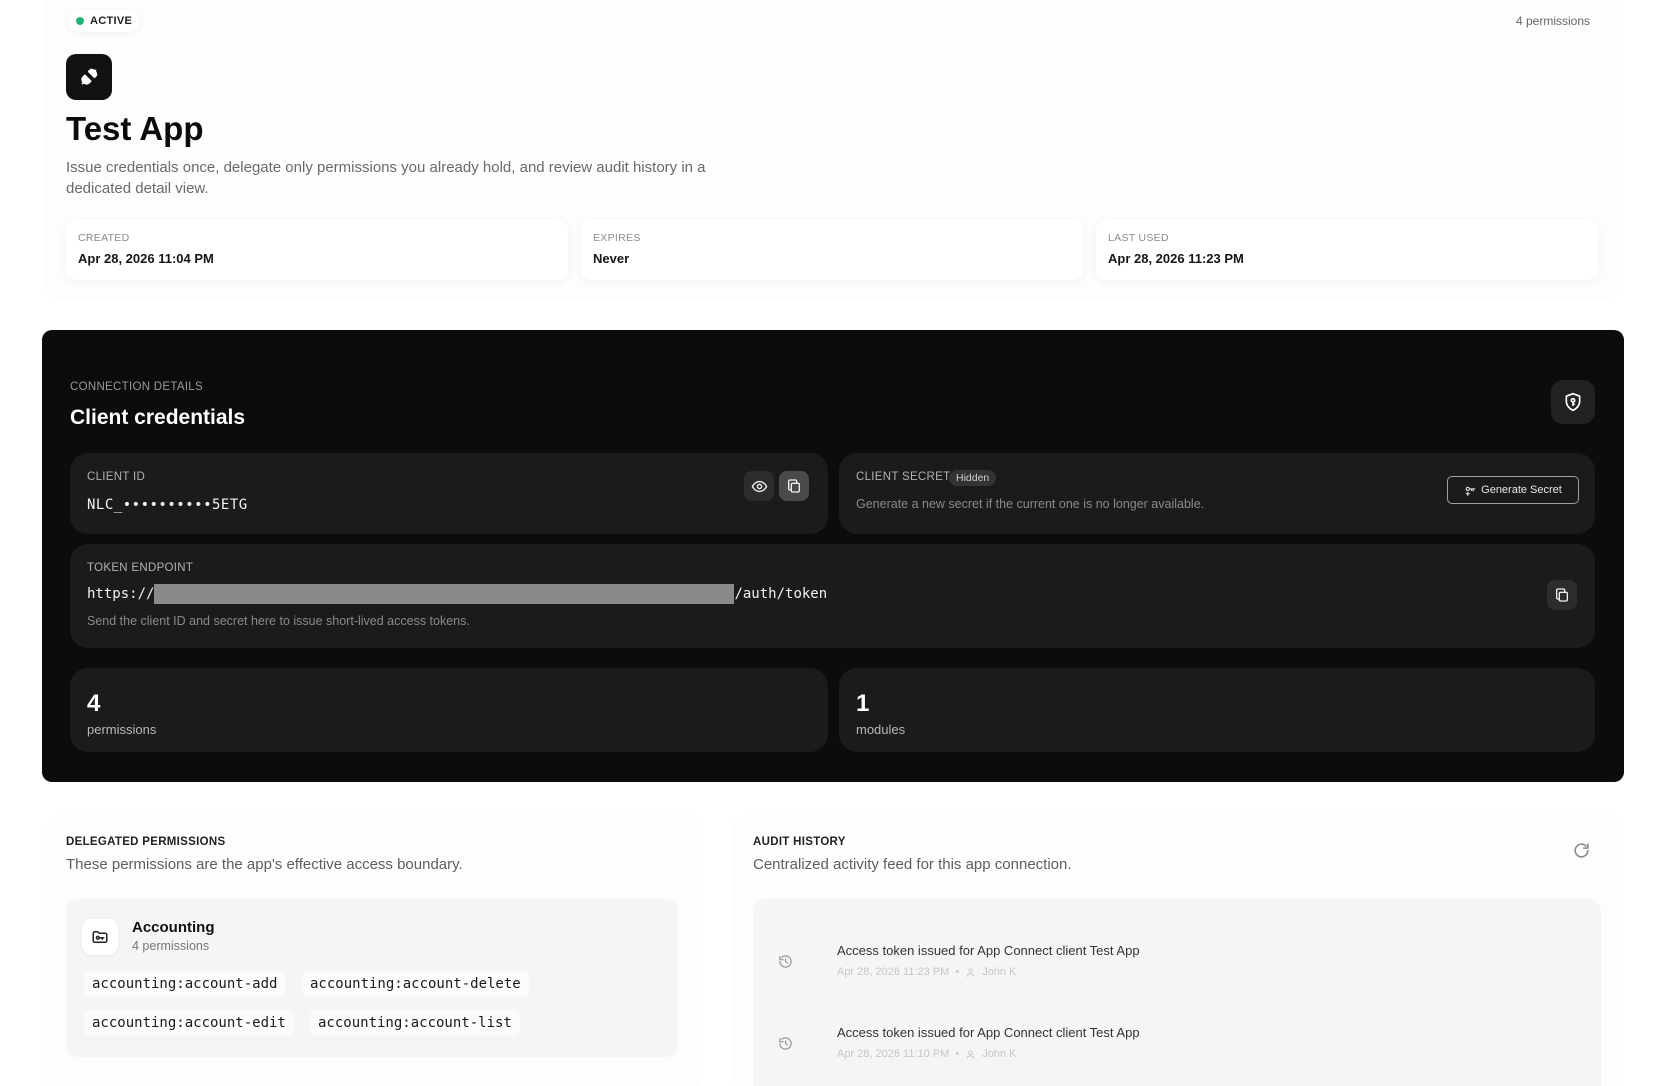 This screenshot has height=1086, width=1672. Describe the element at coordinates (173, 927) in the screenshot. I see `module-name: Accounting` at that location.